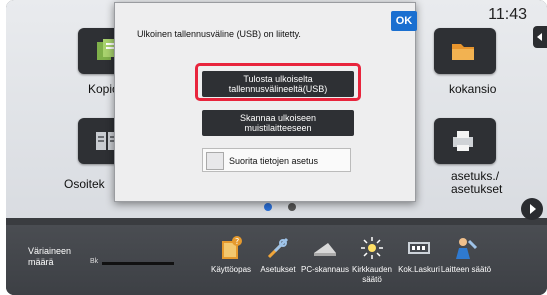  I want to click on data-settings-option: Suorita tietojen asetus, so click(276, 160).